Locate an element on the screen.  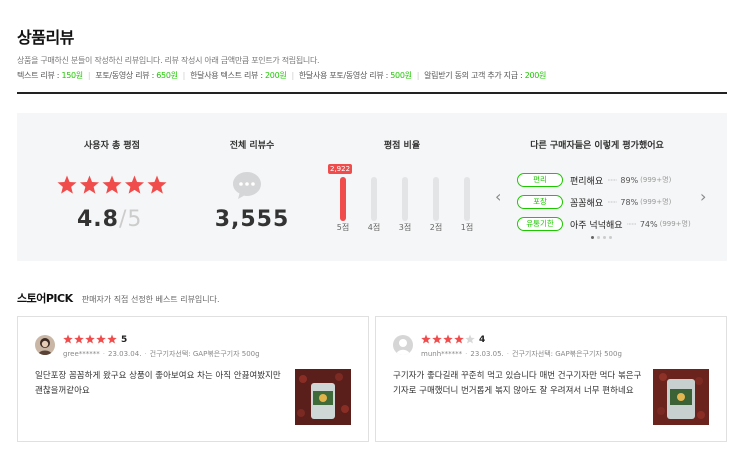
point-label: 포토/동영상 리뷰 : is located at coordinates (126, 75).